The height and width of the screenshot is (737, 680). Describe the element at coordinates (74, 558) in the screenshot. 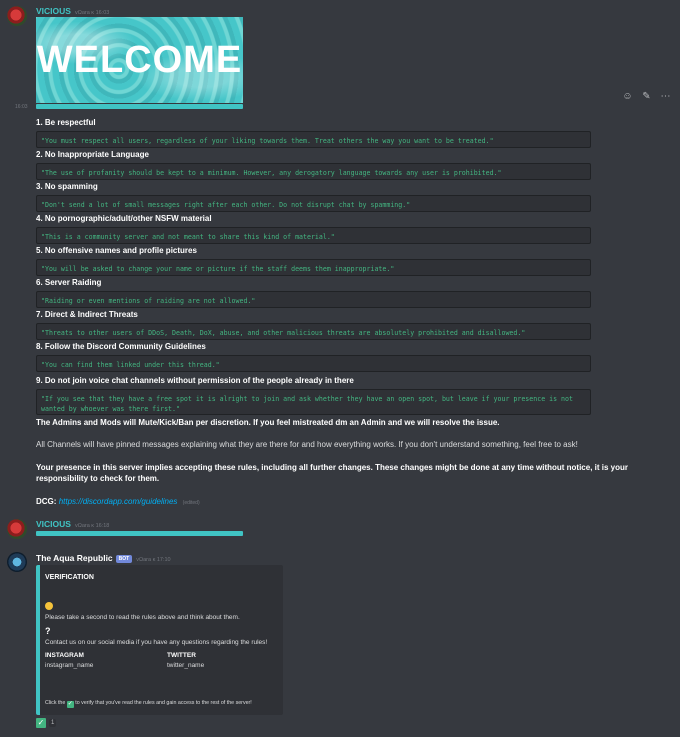

I see `author-name-text: The Aqua Republic` at that location.